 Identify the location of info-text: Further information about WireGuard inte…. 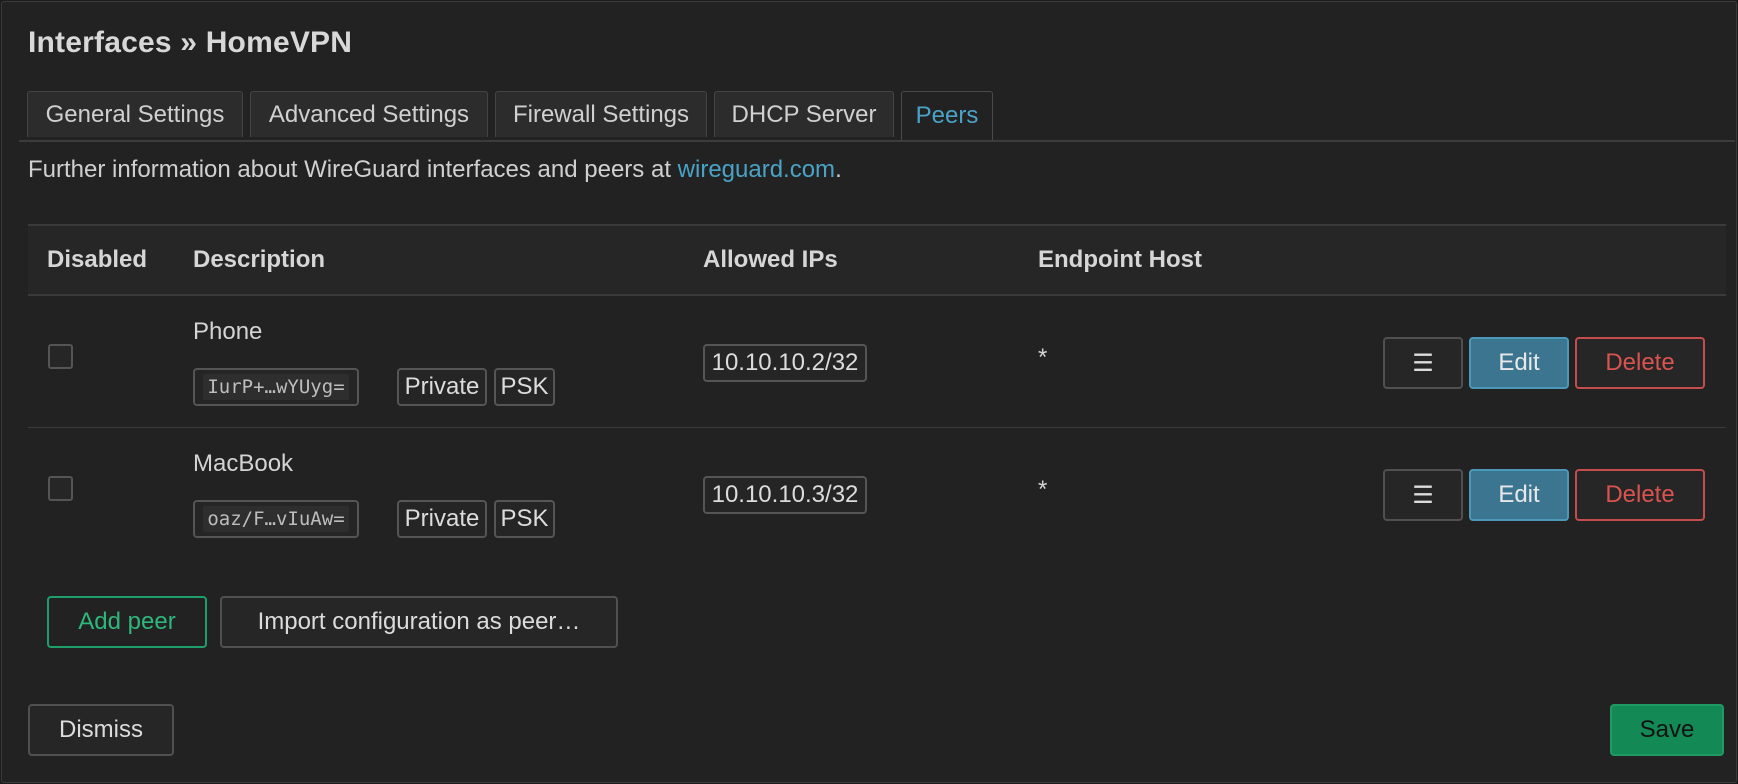
(435, 170).